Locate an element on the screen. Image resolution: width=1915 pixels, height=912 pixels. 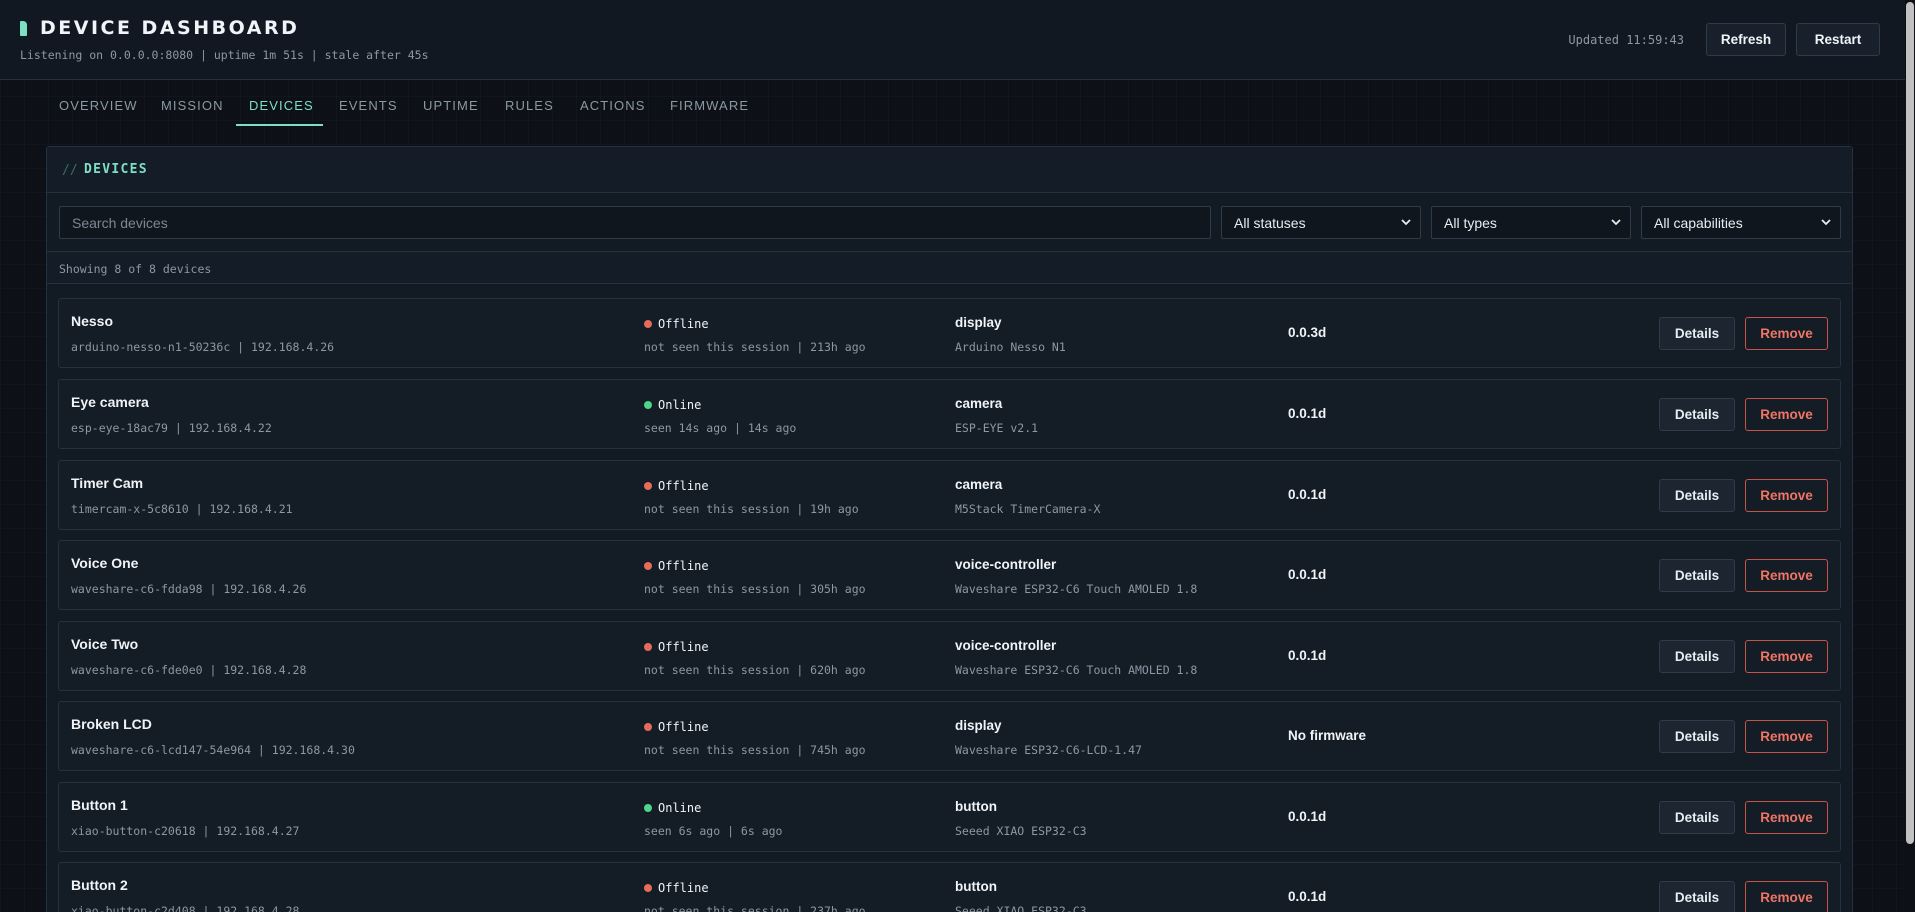
scrollbar-thumb is located at coordinates (1910, 423).